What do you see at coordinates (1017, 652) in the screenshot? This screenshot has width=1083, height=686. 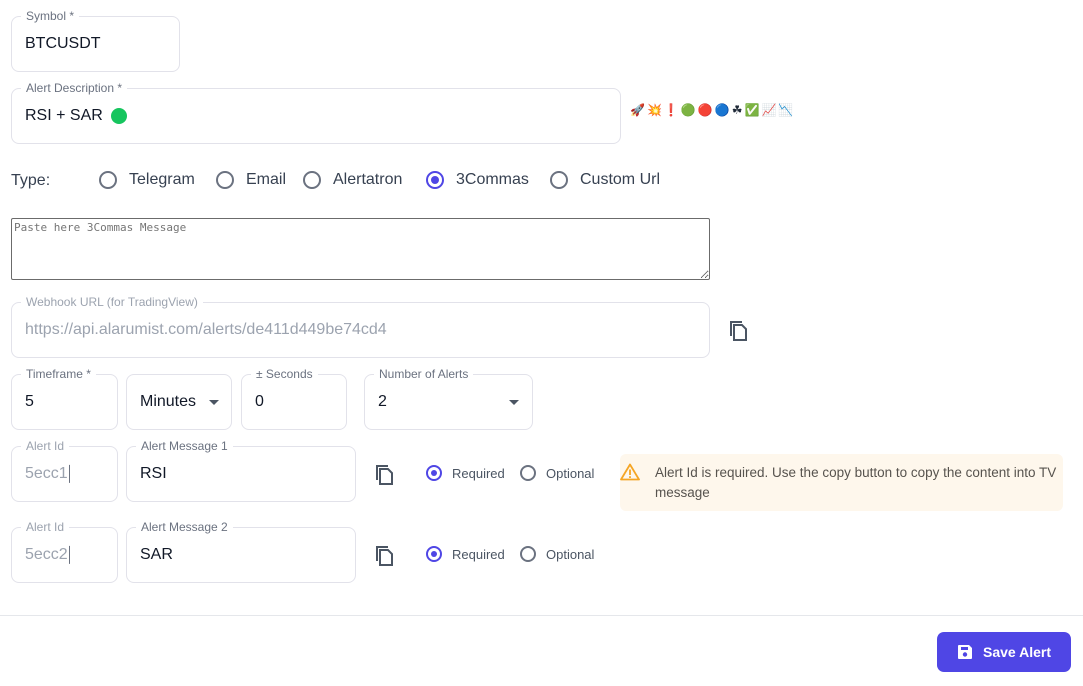 I see `save-alert-label: Save Alert` at bounding box center [1017, 652].